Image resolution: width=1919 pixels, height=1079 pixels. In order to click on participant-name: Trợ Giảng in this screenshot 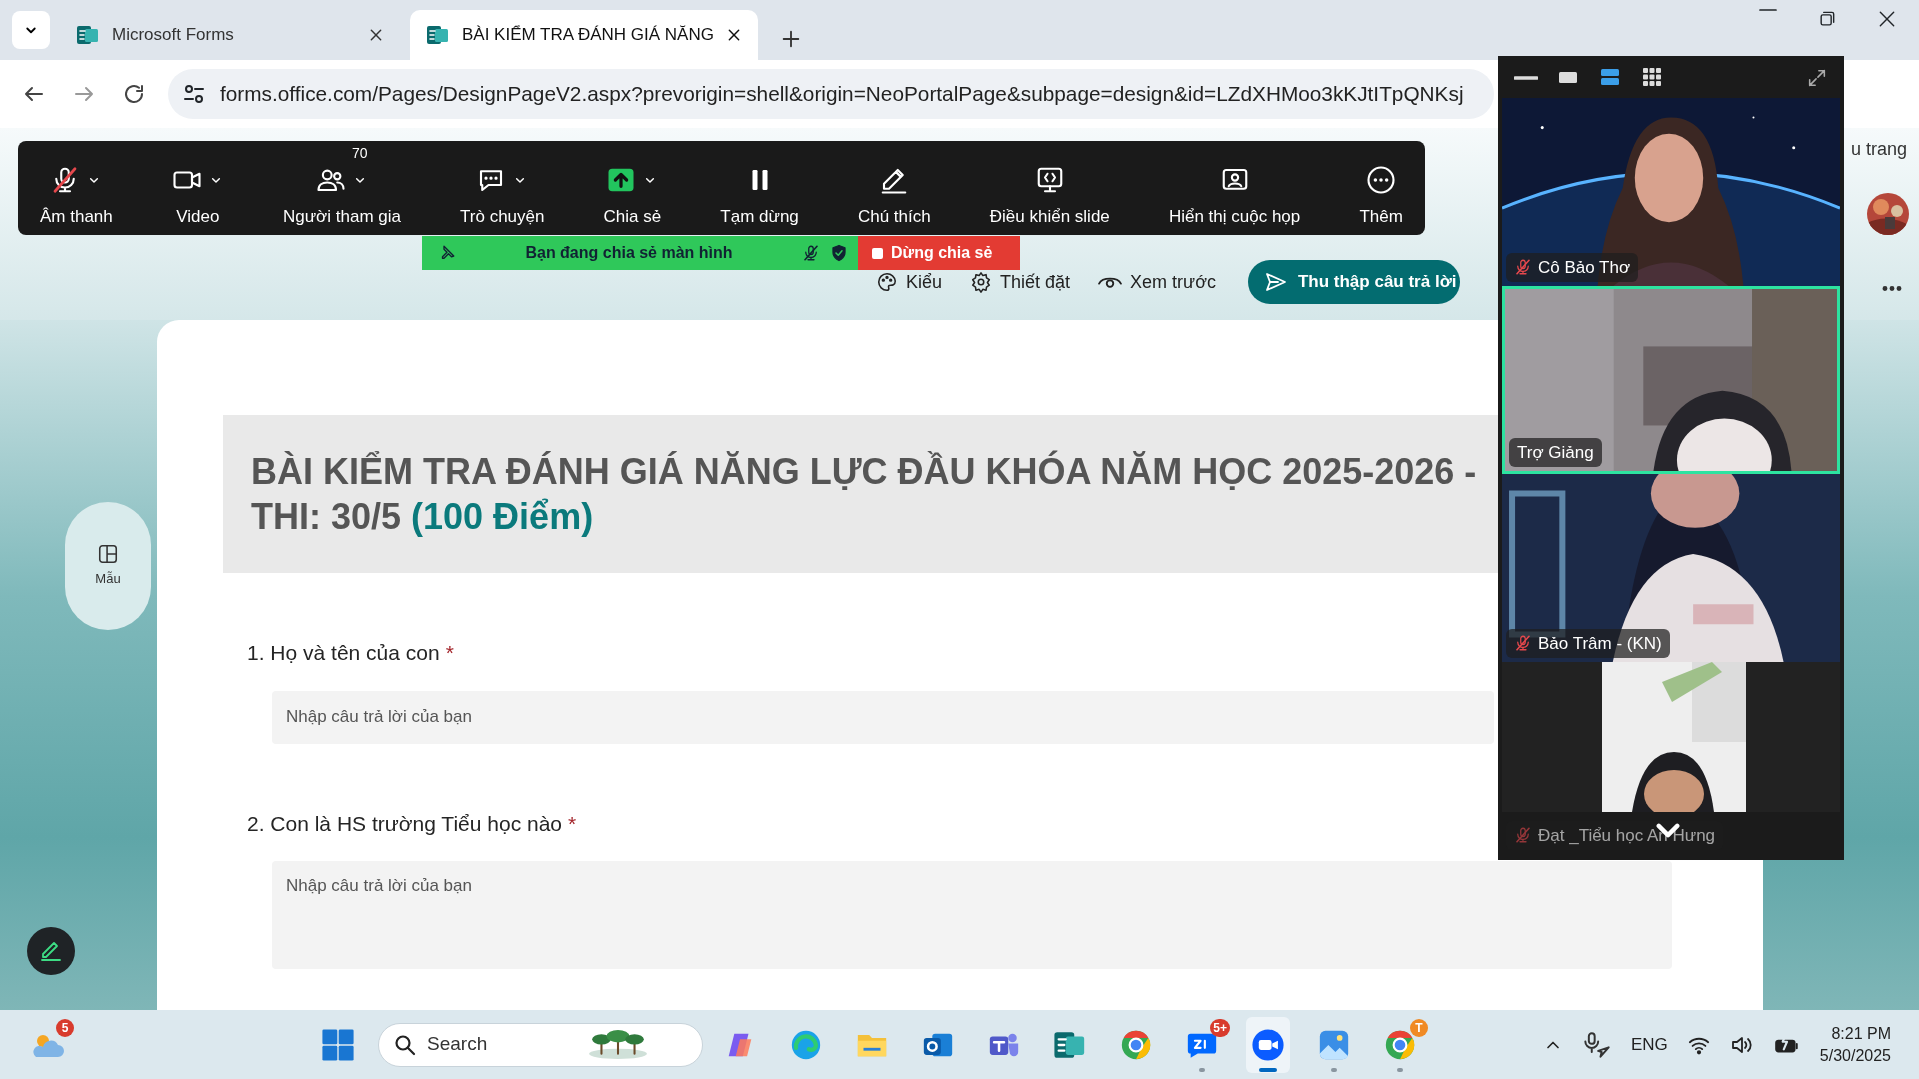, I will do `click(1555, 452)`.